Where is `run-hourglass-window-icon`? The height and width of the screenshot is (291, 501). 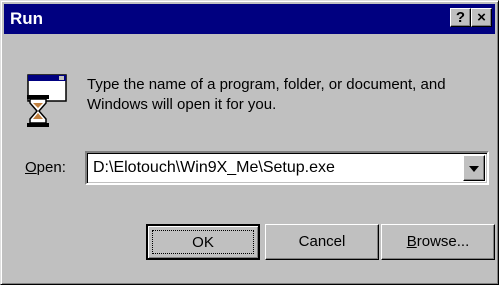 run-hourglass-window-icon is located at coordinates (47, 100).